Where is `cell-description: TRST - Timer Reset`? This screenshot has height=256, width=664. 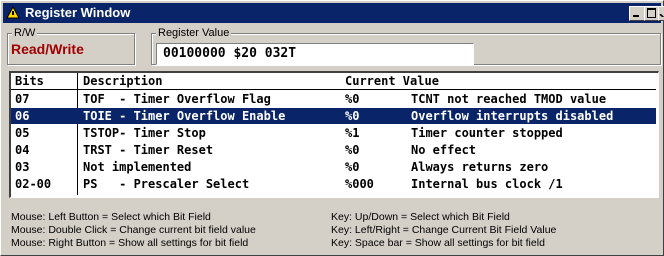
cell-description: TRST - Timer Reset is located at coordinates (148, 150).